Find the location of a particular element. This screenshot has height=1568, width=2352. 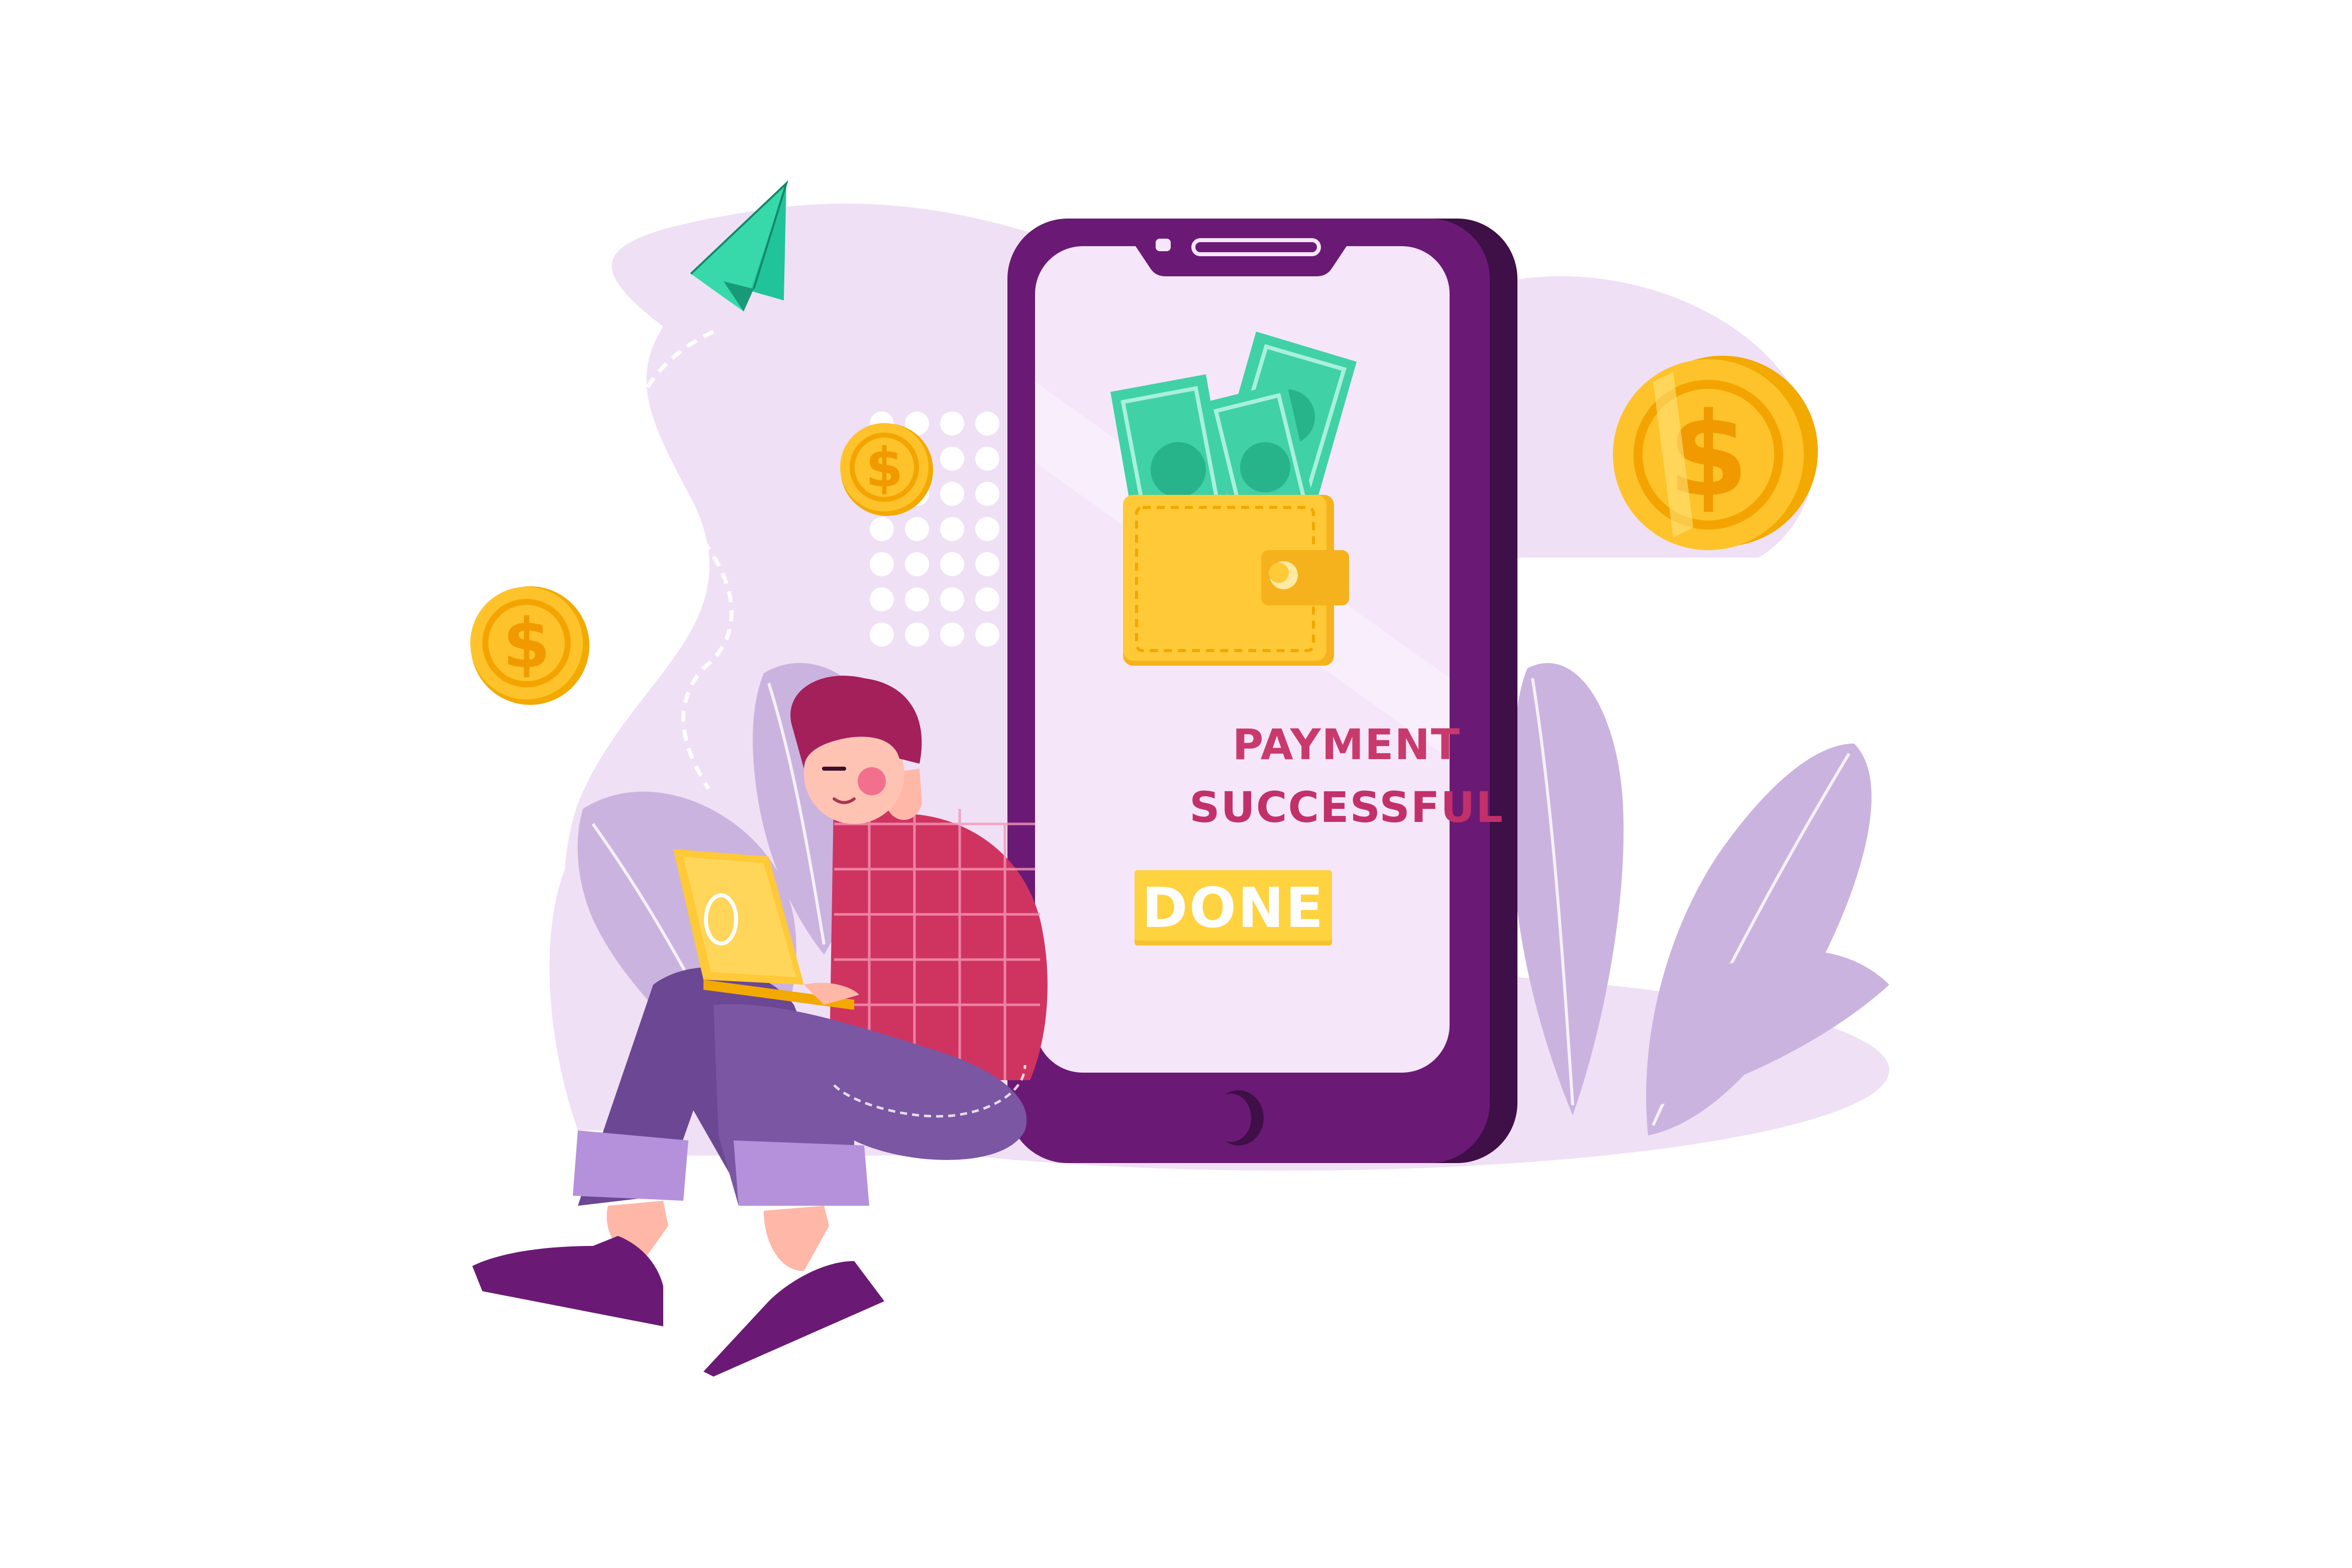

payment-status-title: PAYMENT is located at coordinates (1347, 744).